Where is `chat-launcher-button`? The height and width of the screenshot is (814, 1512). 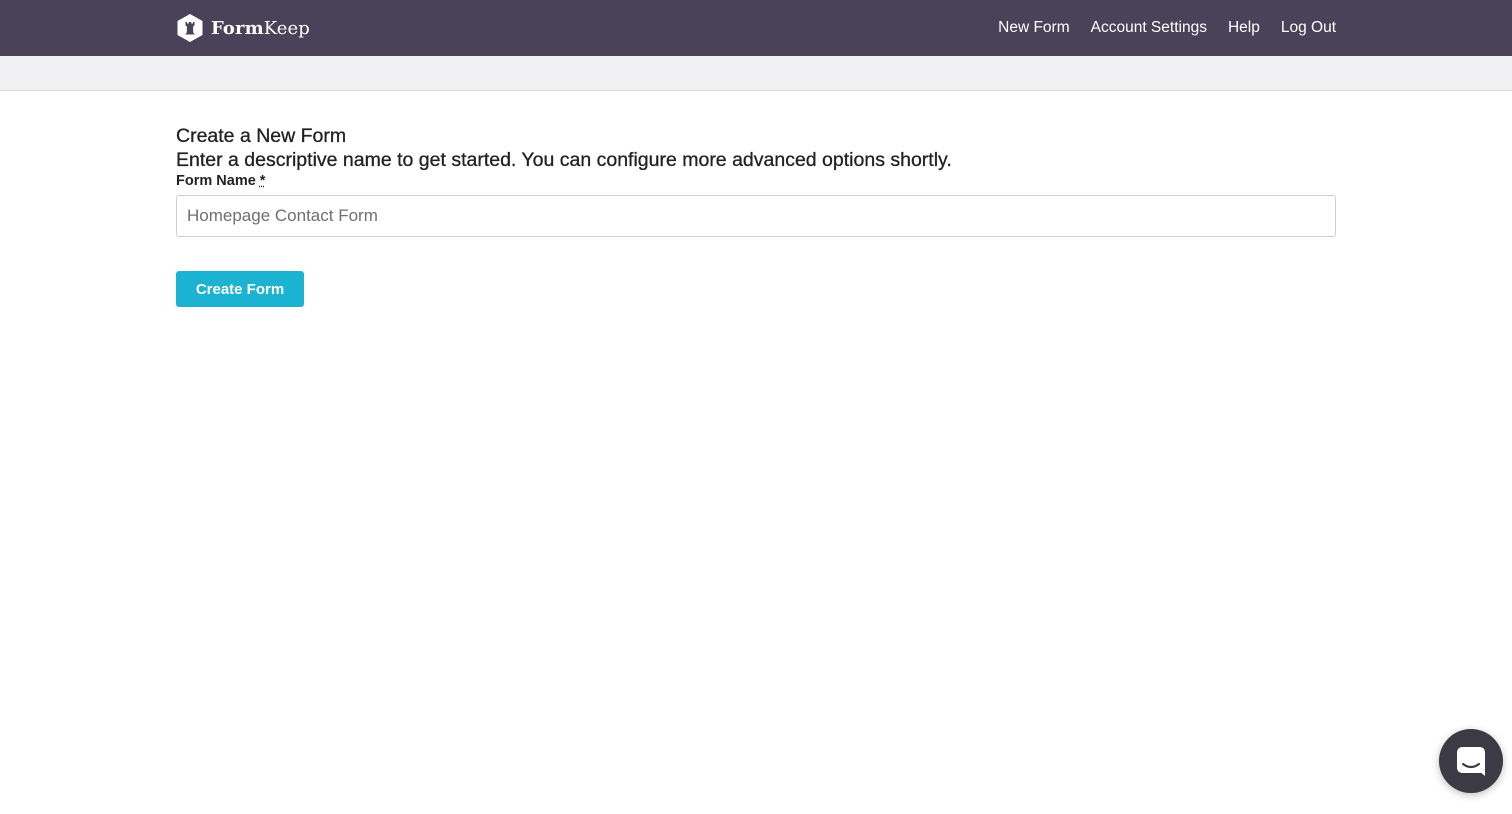 chat-launcher-button is located at coordinates (1471, 761).